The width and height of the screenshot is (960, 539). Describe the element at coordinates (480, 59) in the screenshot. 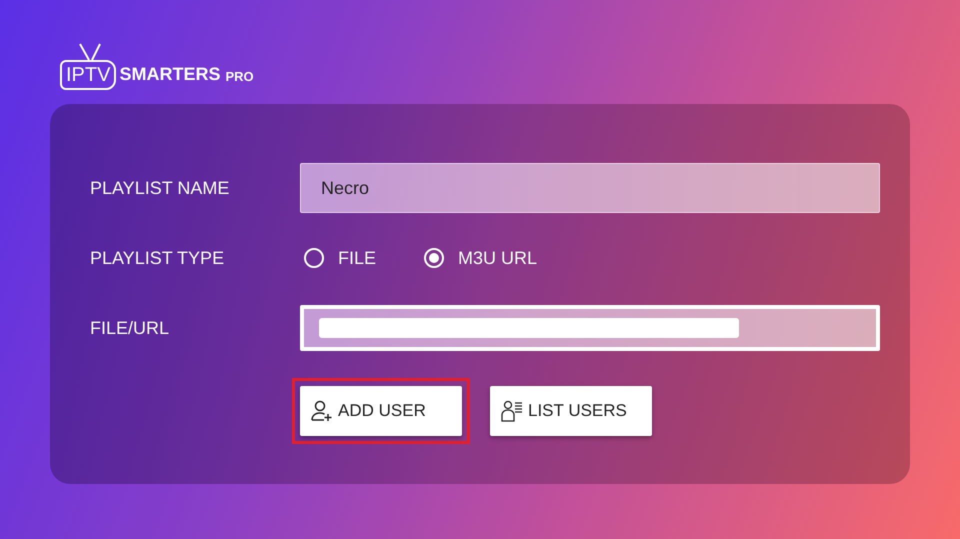

I see `app-logo: IPTV SMARTERS PRO` at that location.